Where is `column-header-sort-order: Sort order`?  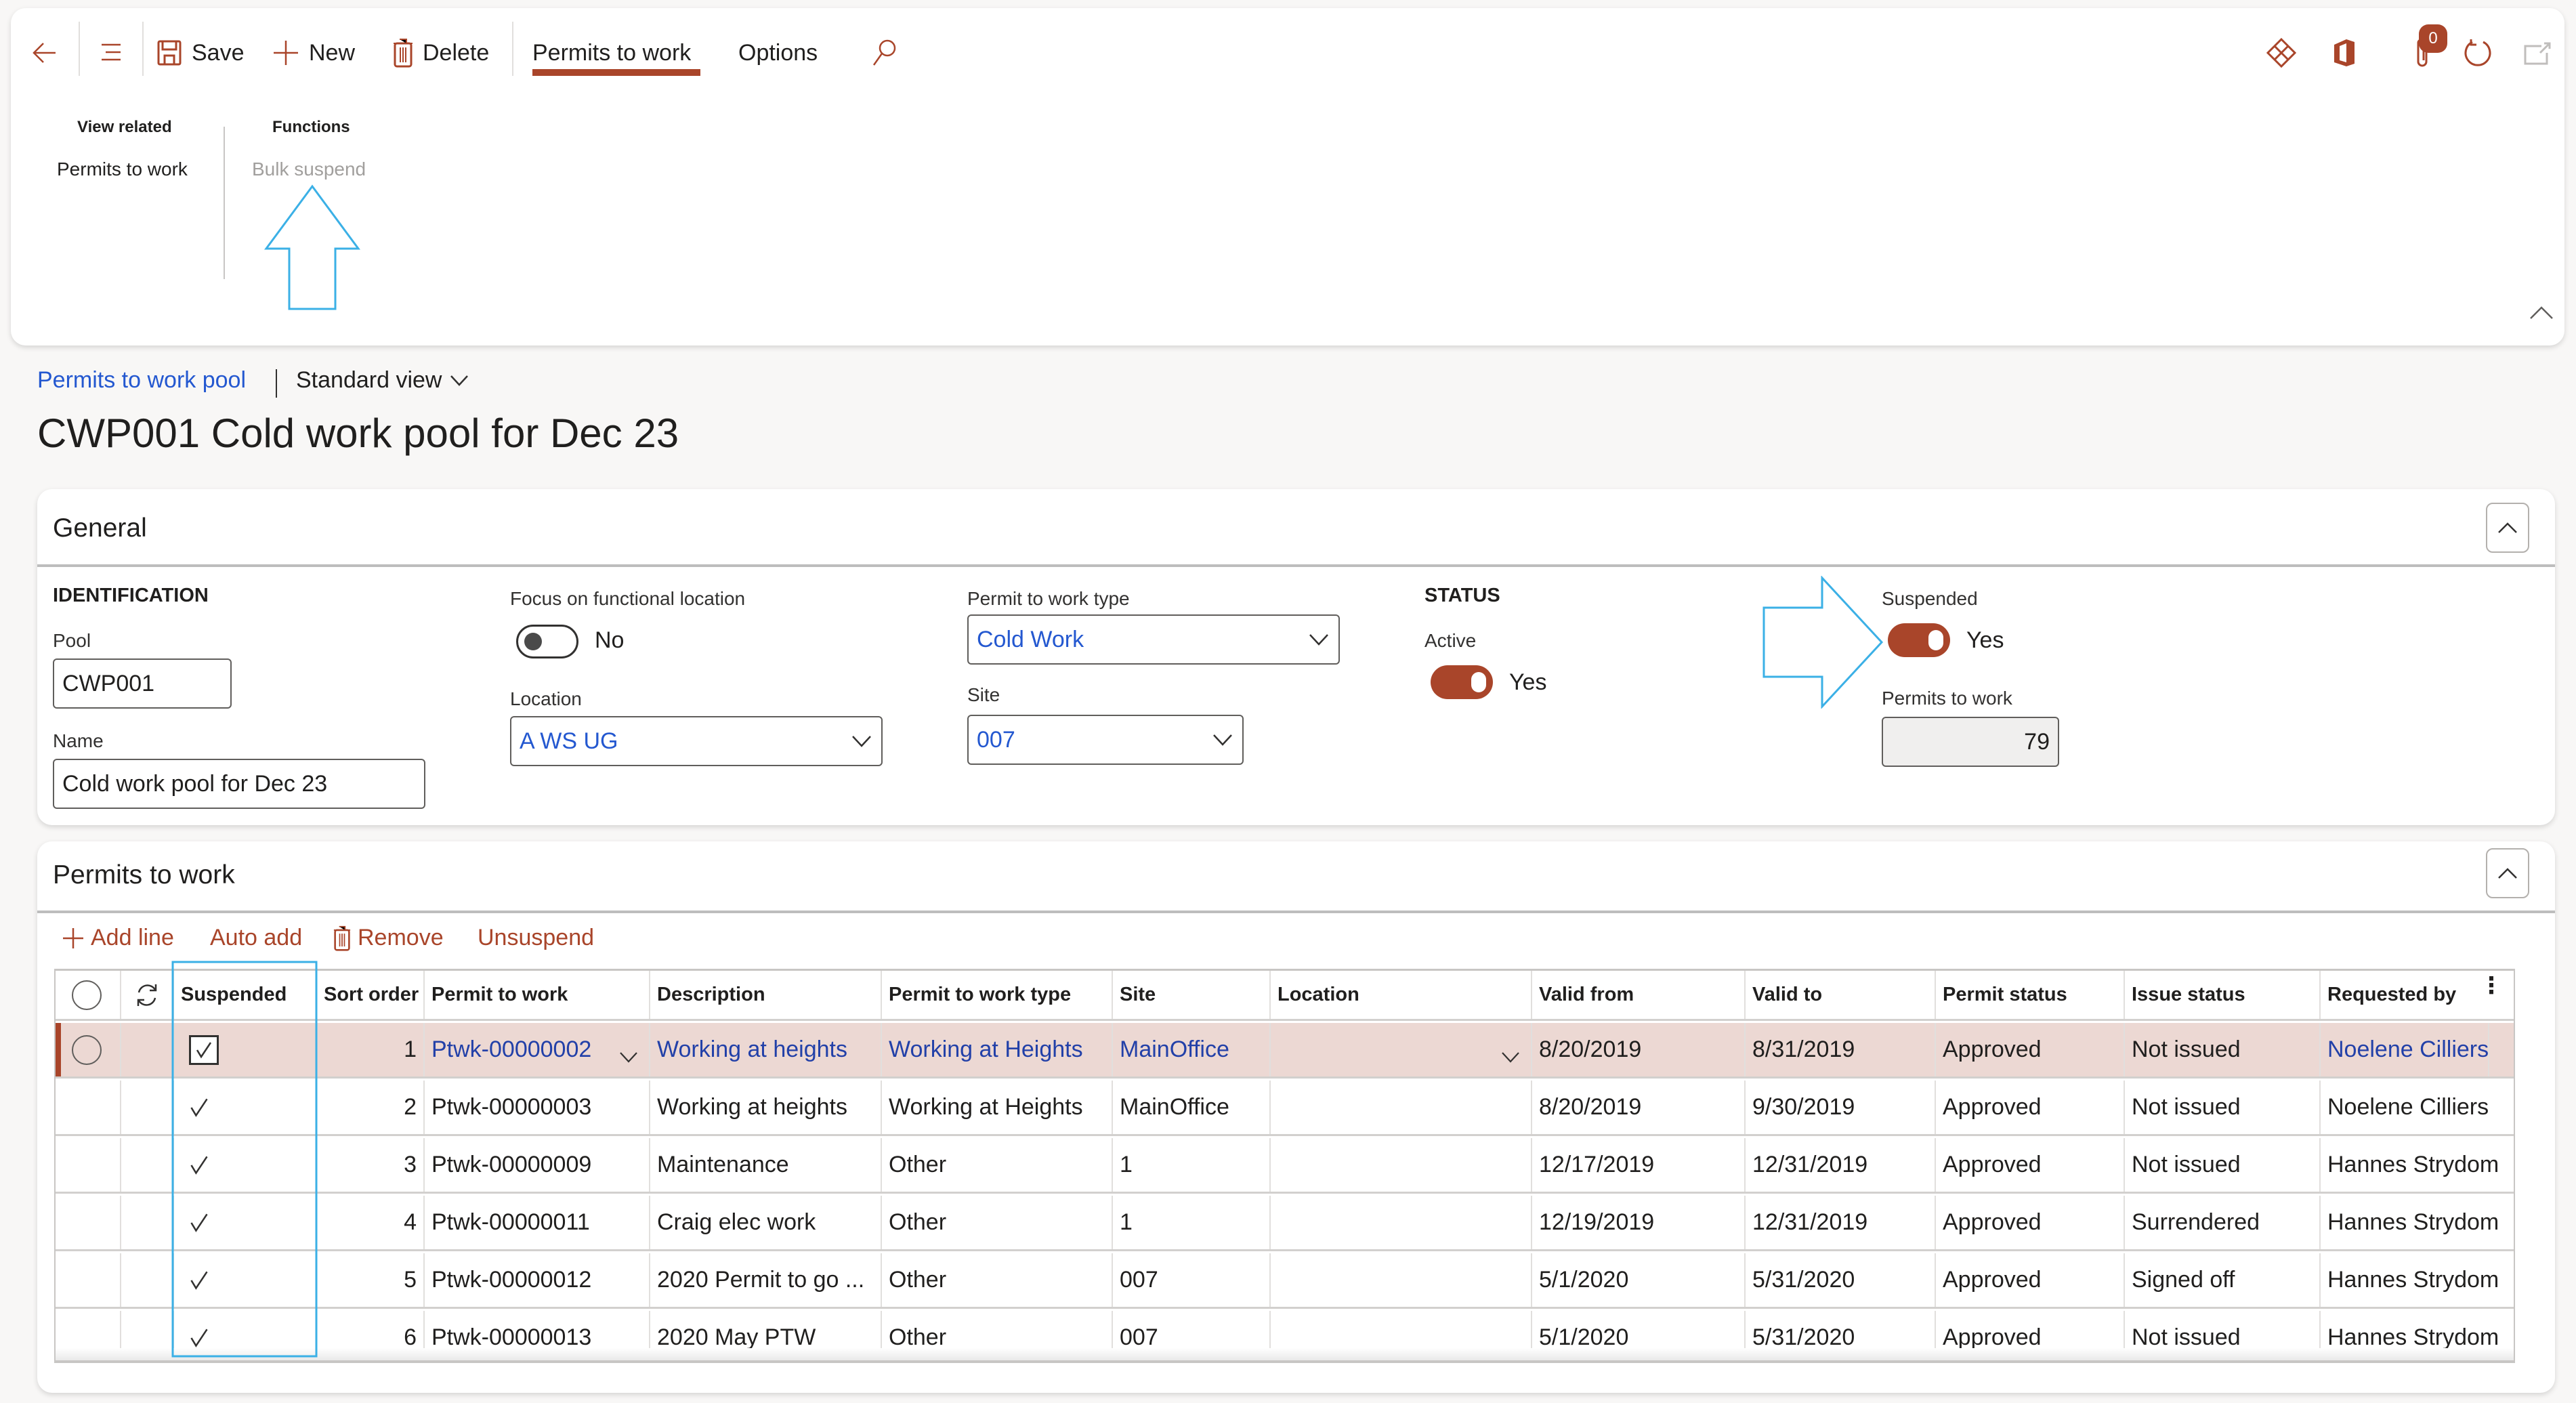
column-header-sort-order: Sort order is located at coordinates (371, 995).